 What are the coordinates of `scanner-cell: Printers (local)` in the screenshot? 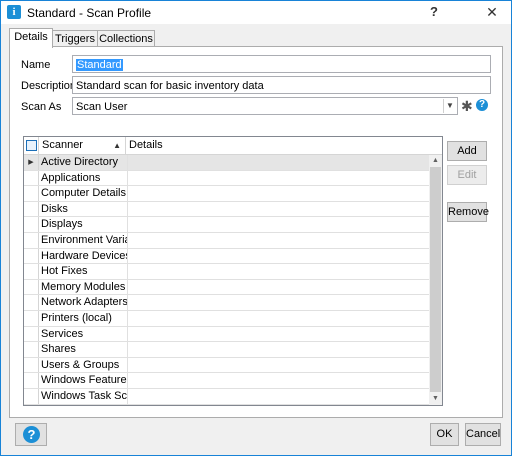 It's located at (83, 318).